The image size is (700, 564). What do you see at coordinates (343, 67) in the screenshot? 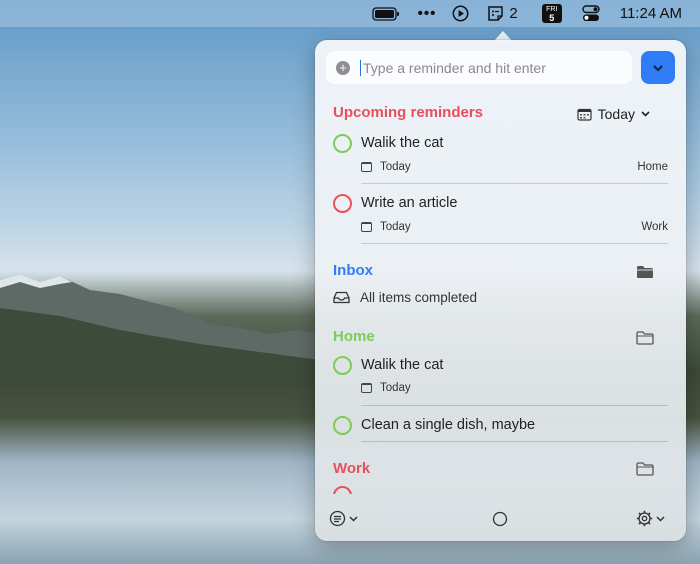
I see `add-icon: +` at bounding box center [343, 67].